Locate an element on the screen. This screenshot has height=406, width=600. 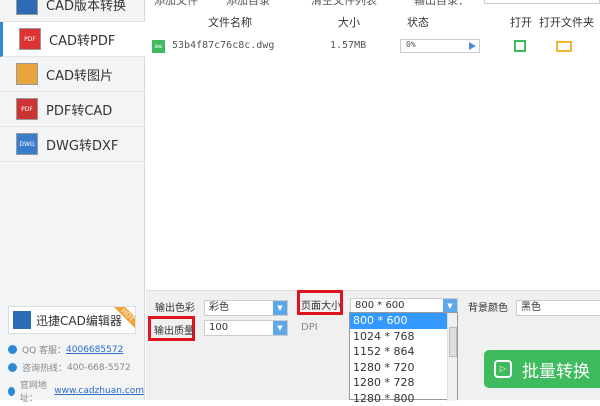
ie-icon is located at coordinates (11, 391).